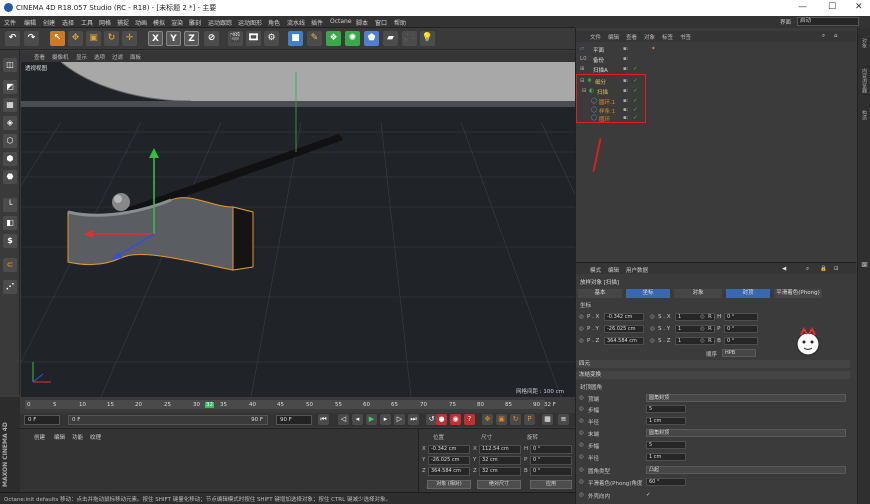 The image size is (870, 504). What do you see at coordinates (357, 419) in the screenshot?
I see `prev-frame-icon: ◂` at bounding box center [357, 419].